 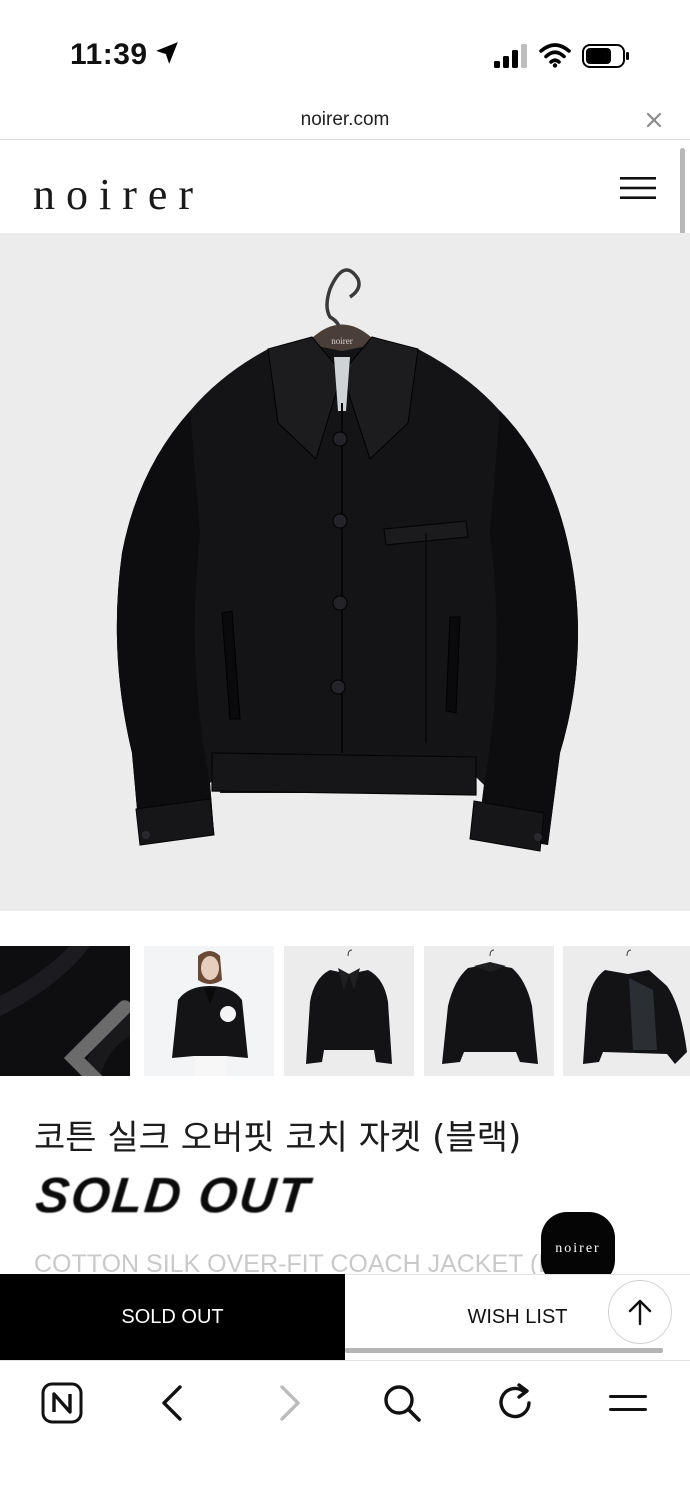 I want to click on menu-icon, so click(x=628, y=1403).